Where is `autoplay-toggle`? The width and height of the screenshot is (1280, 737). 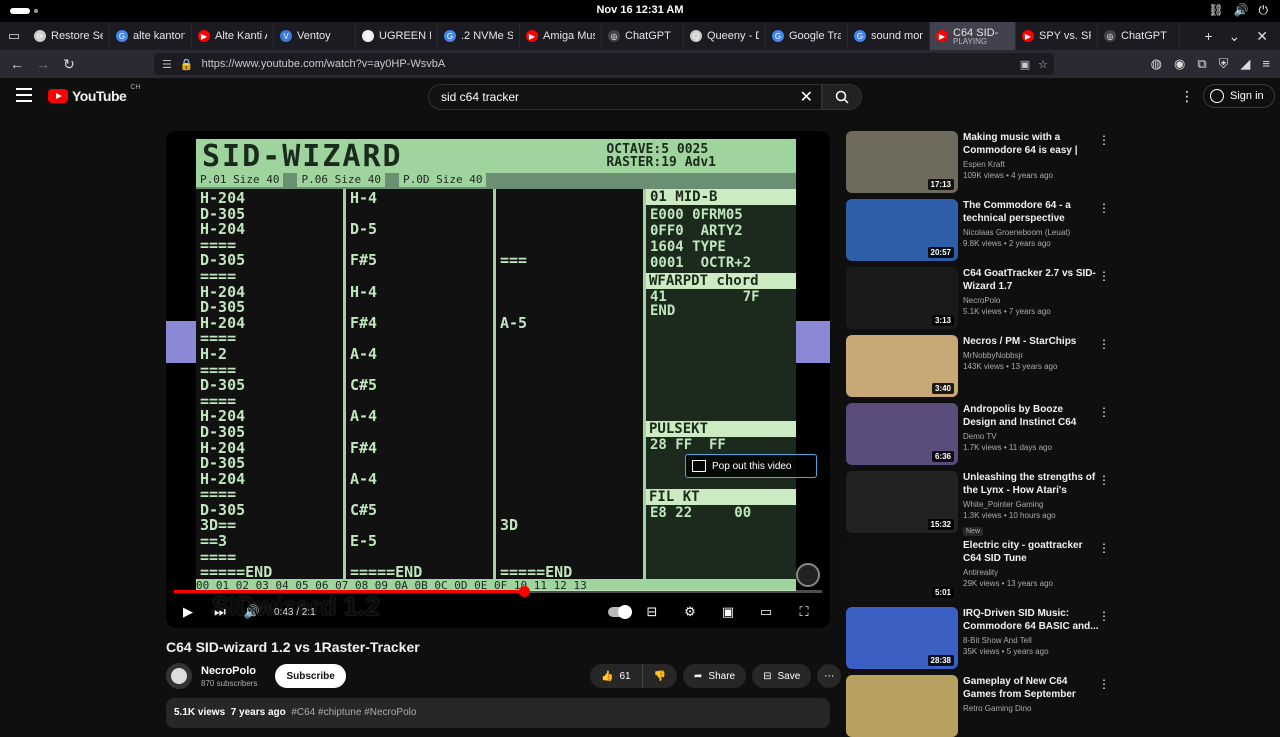
autoplay-toggle is located at coordinates (620, 612).